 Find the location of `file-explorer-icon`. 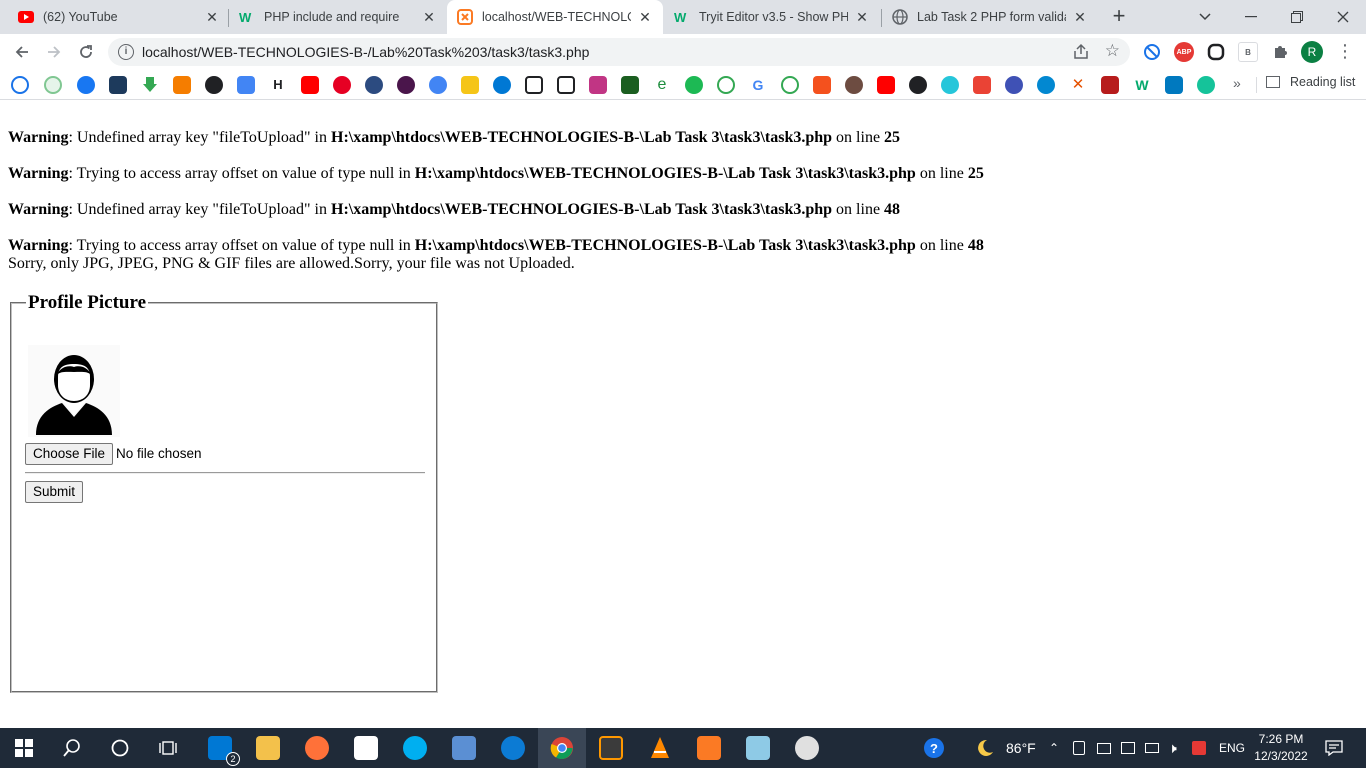

file-explorer-icon is located at coordinates (268, 748).